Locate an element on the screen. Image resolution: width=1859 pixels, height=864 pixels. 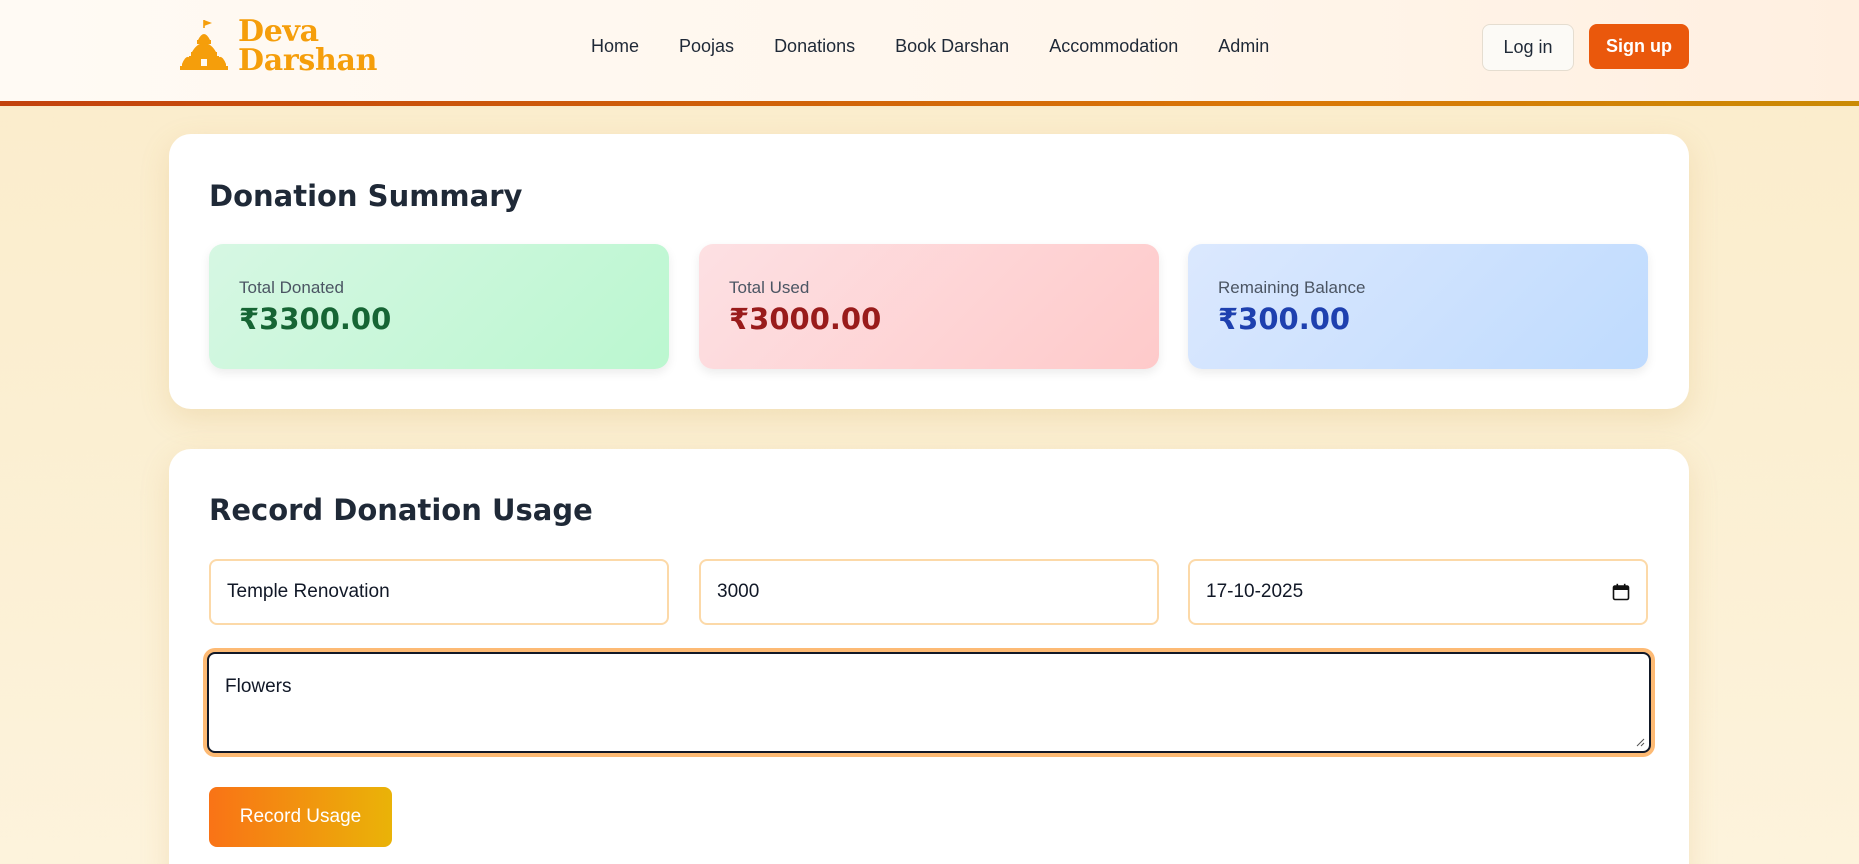
record-usage-button: Record Usage is located at coordinates (300, 817).